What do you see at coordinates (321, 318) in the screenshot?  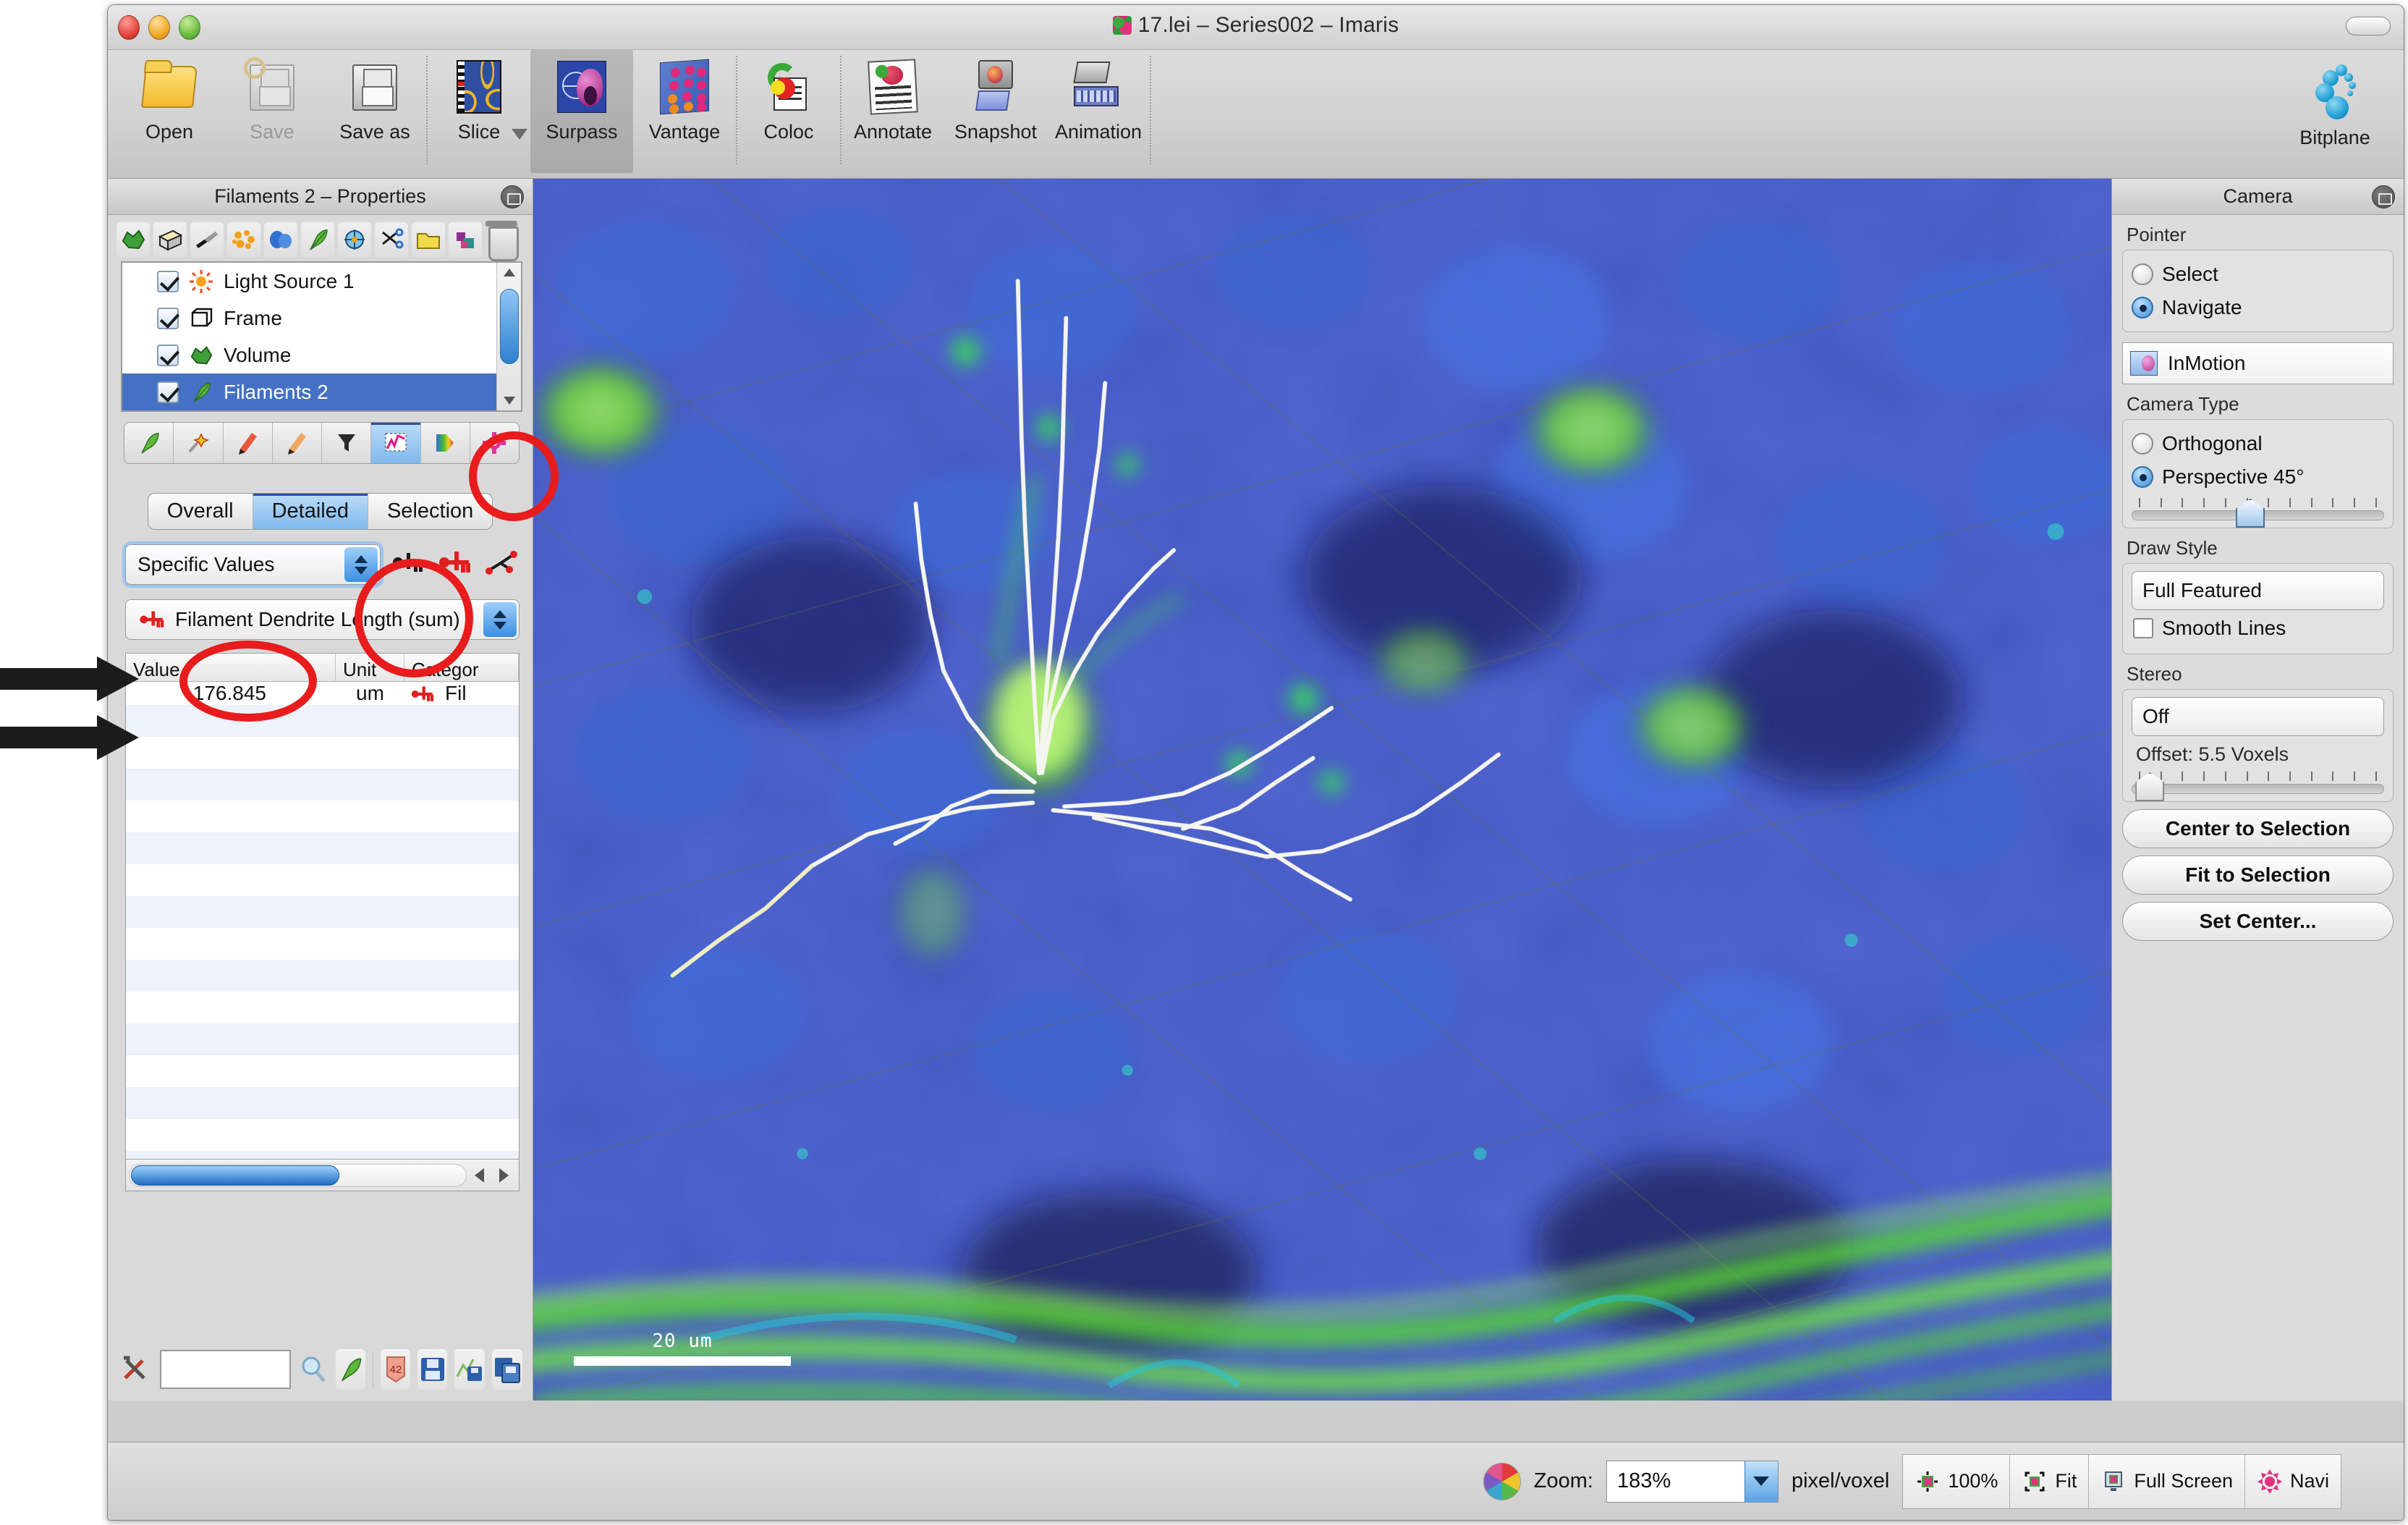 I see `scene-tree-item-frame: Frame` at bounding box center [321, 318].